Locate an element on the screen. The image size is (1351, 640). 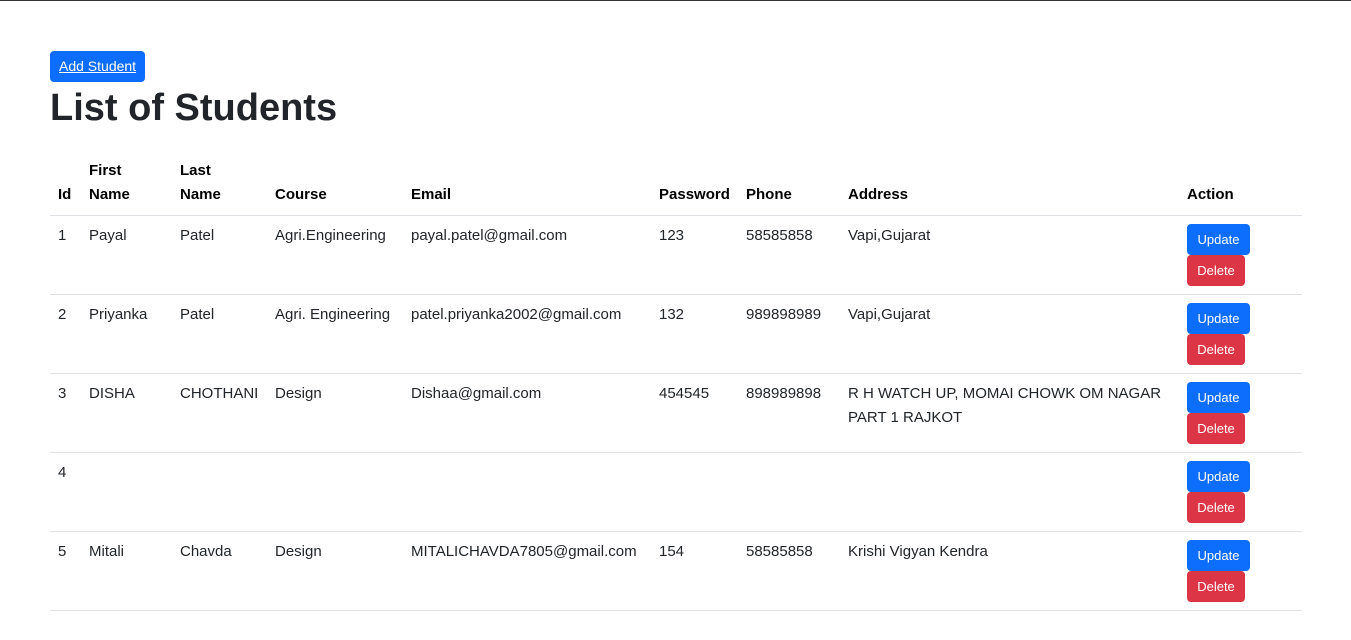
page-title: List of Students is located at coordinates (194, 108).